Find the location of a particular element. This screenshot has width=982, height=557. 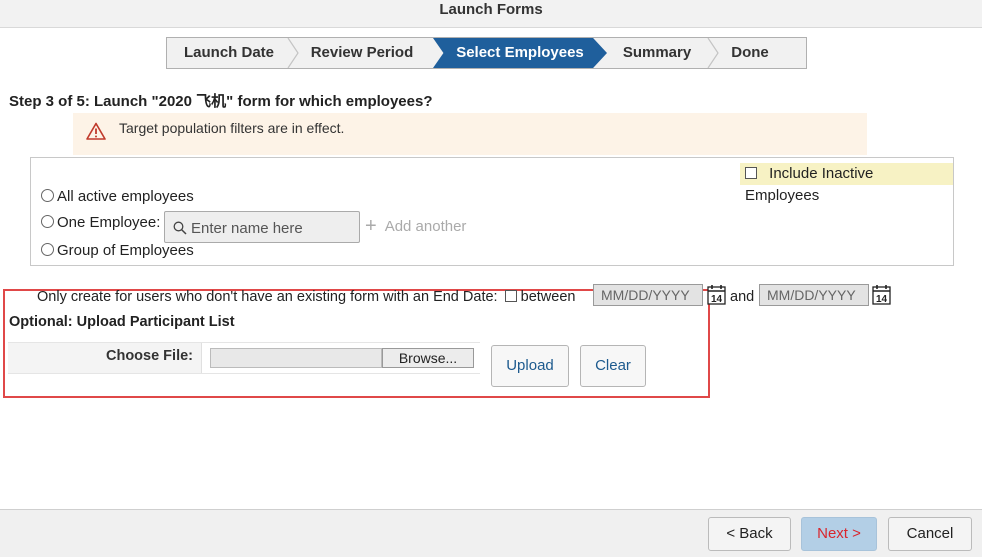

between-label: between is located at coordinates (548, 297).